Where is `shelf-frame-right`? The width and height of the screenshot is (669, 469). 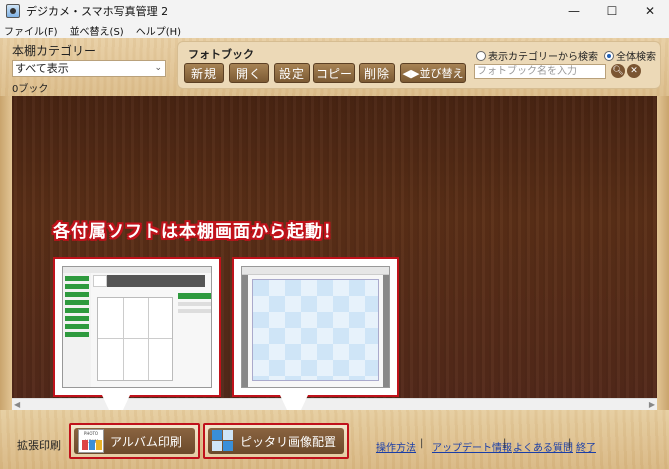 shelf-frame-right is located at coordinates (663, 253).